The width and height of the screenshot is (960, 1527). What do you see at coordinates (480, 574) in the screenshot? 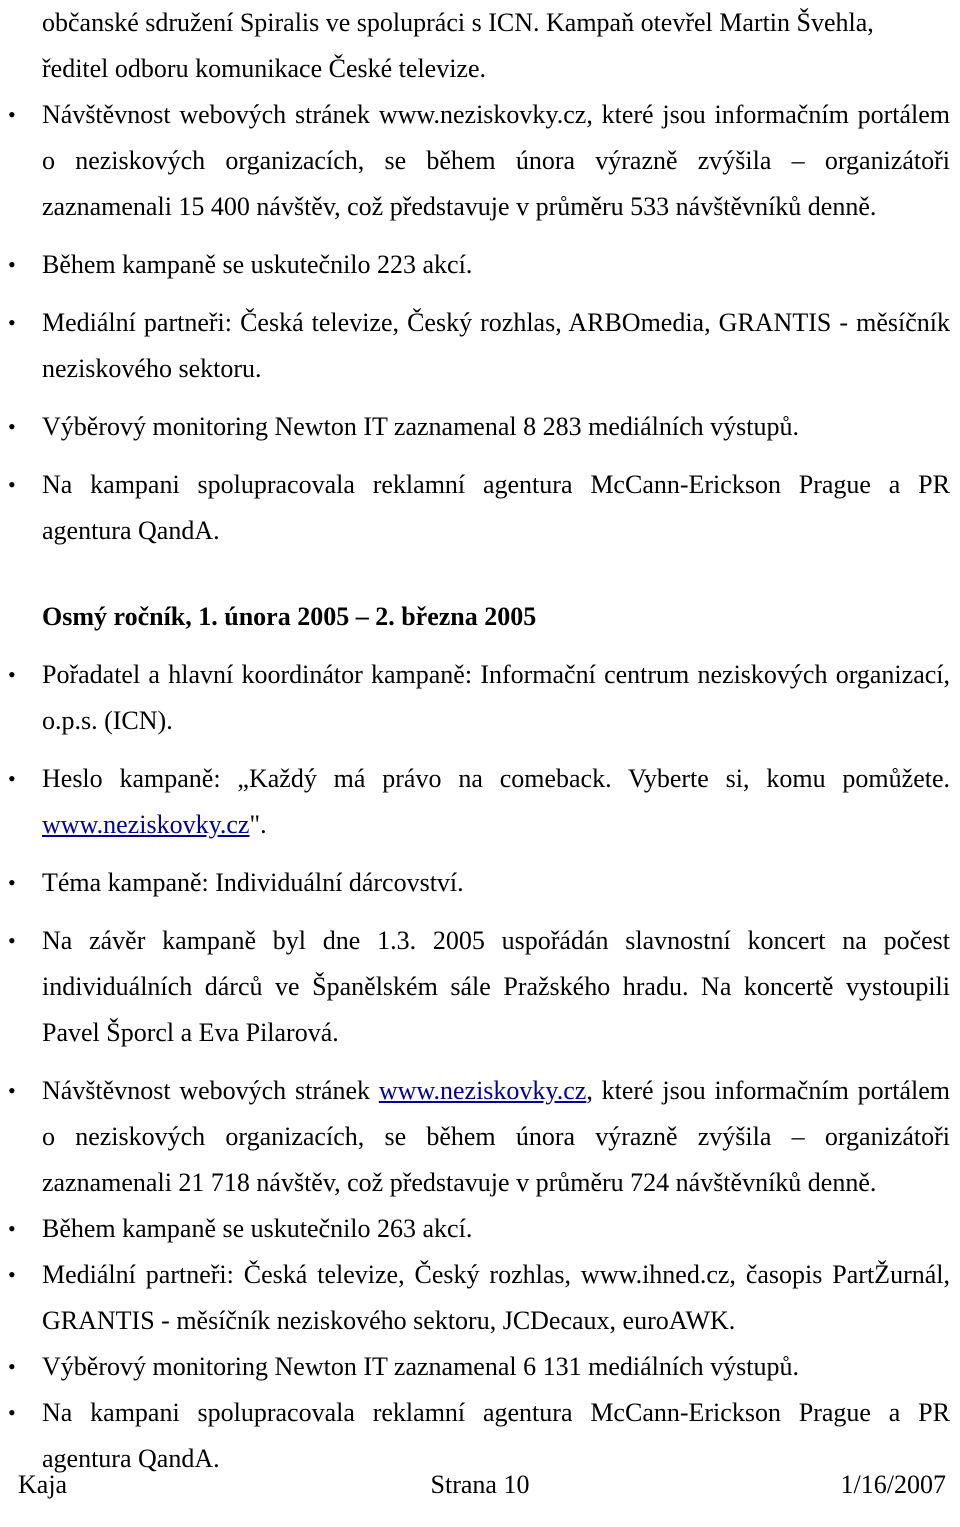
I see `spacer-before-heading` at bounding box center [480, 574].